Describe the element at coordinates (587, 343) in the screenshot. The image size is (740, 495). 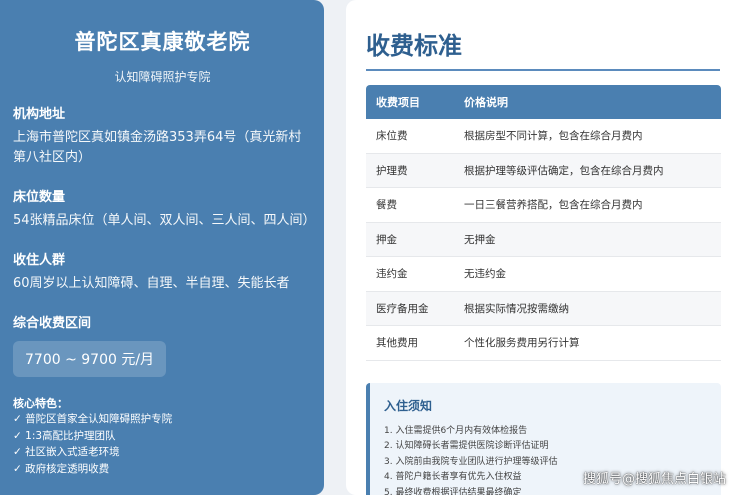
I see `fee-item-description: 个性化服务费用另行计算` at that location.